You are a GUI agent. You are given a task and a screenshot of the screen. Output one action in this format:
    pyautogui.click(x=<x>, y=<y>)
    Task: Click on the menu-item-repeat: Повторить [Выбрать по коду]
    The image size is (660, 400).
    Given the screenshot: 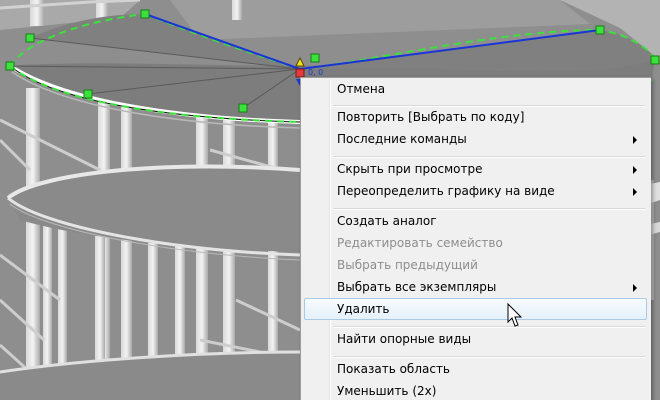 What is the action you would take?
    pyautogui.click(x=475, y=117)
    